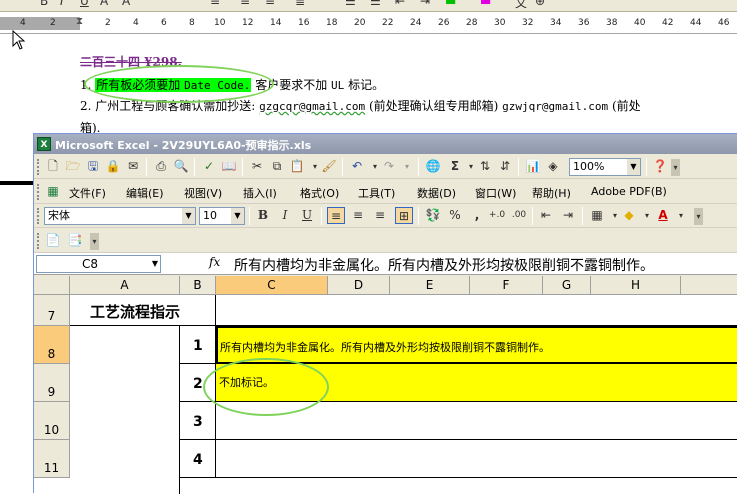  What do you see at coordinates (260, 193) in the screenshot?
I see `menu-insert: 插入(I)` at bounding box center [260, 193].